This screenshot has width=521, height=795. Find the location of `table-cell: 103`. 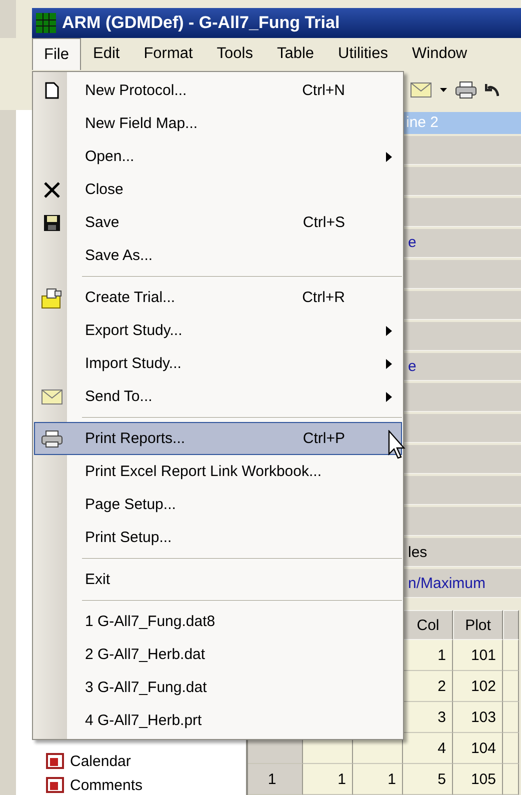

table-cell: 103 is located at coordinates (478, 718).